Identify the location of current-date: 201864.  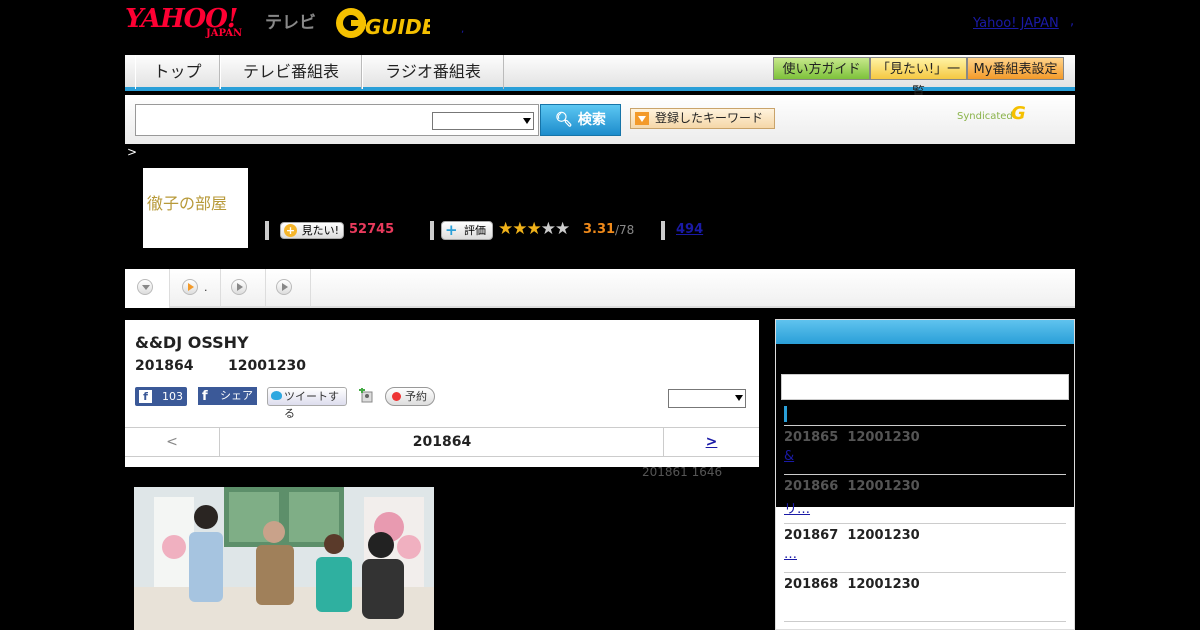
(442, 442).